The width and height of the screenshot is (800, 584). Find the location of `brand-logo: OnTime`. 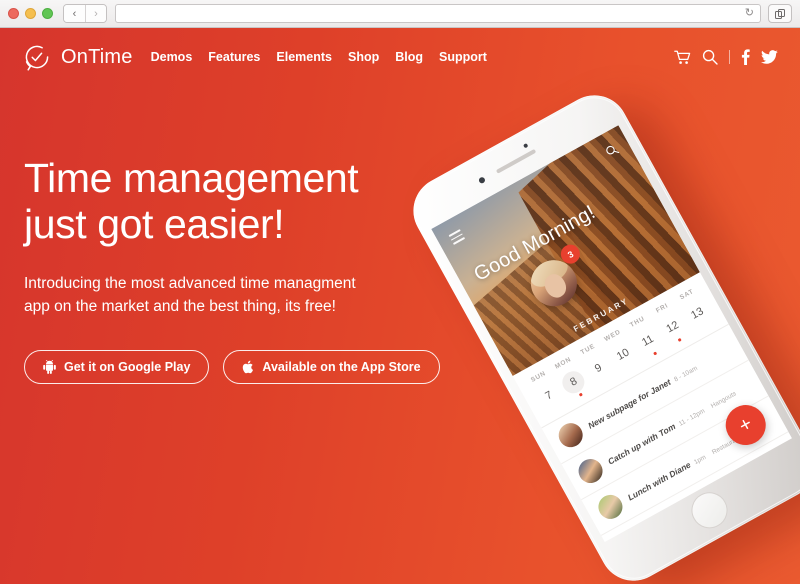

brand-logo: OnTime is located at coordinates (77, 57).